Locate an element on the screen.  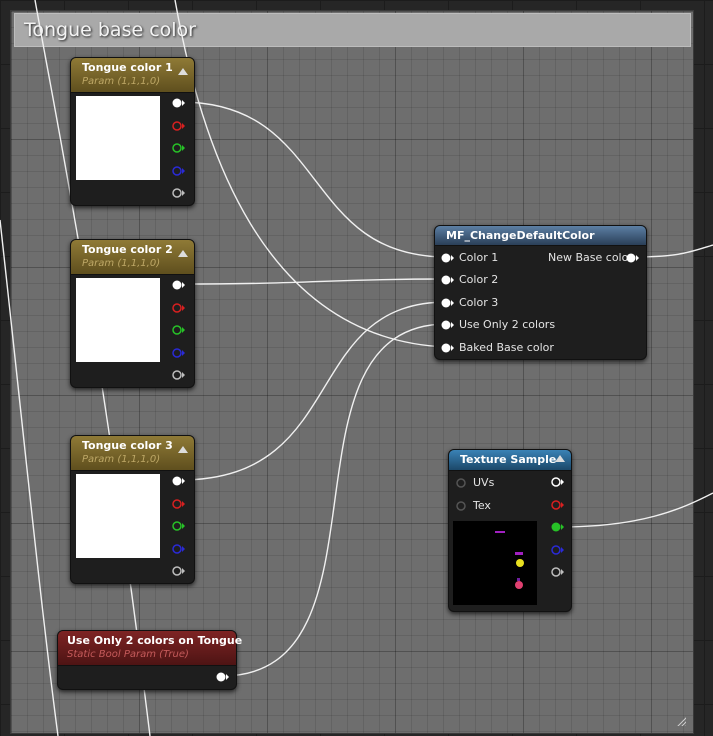
node-title: Tongue color 2 is located at coordinates (127, 249).